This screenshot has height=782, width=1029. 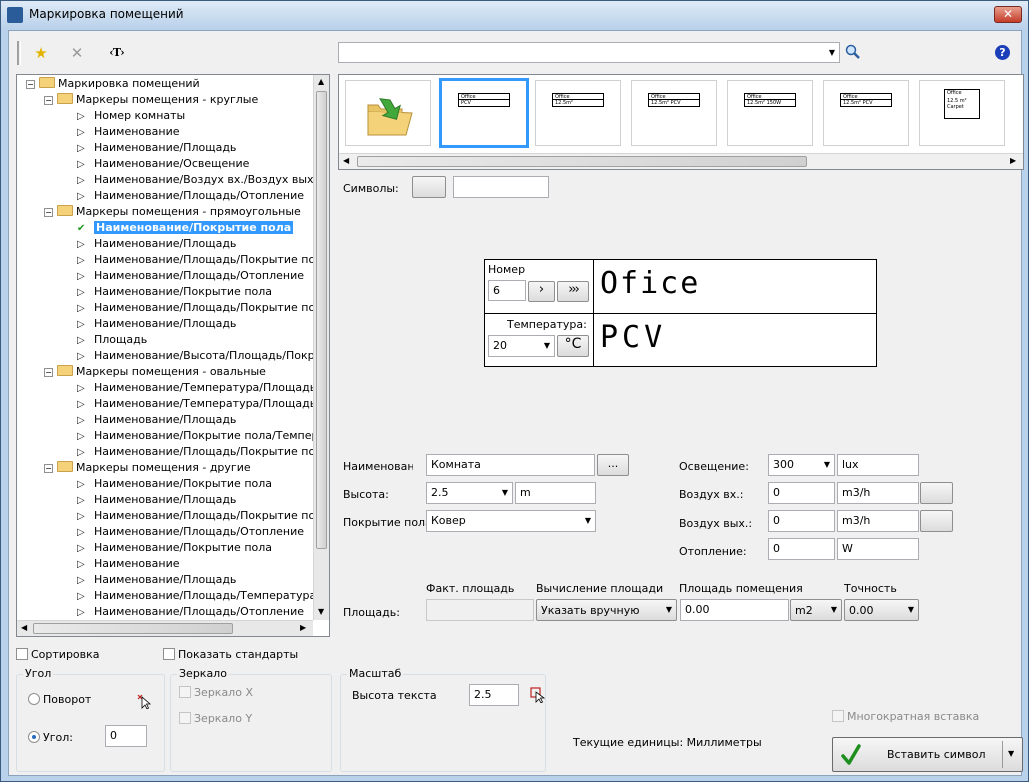 What do you see at coordinates (905, 716) in the screenshot?
I see `multi-insert-checkbox: Многократная вставка` at bounding box center [905, 716].